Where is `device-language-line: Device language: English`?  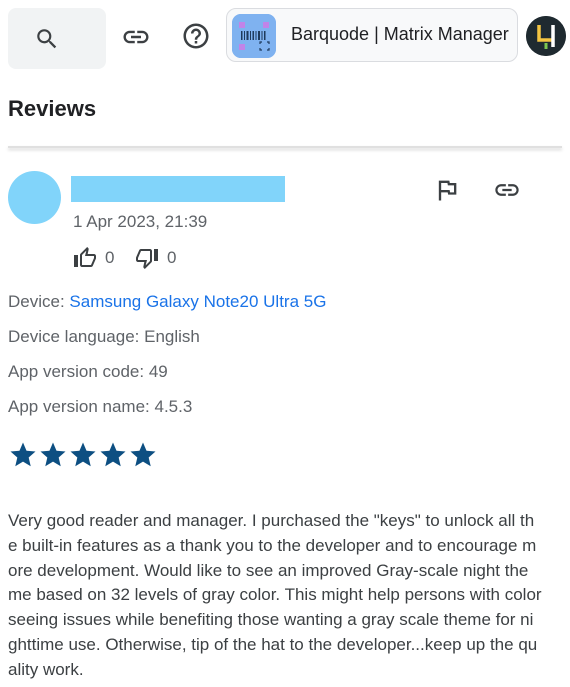 device-language-line: Device language: English is located at coordinates (104, 337).